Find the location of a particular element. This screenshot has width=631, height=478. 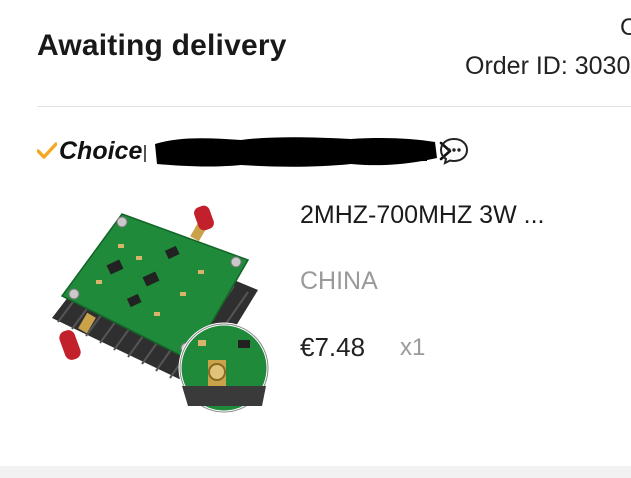

header-divider is located at coordinates (334, 106).